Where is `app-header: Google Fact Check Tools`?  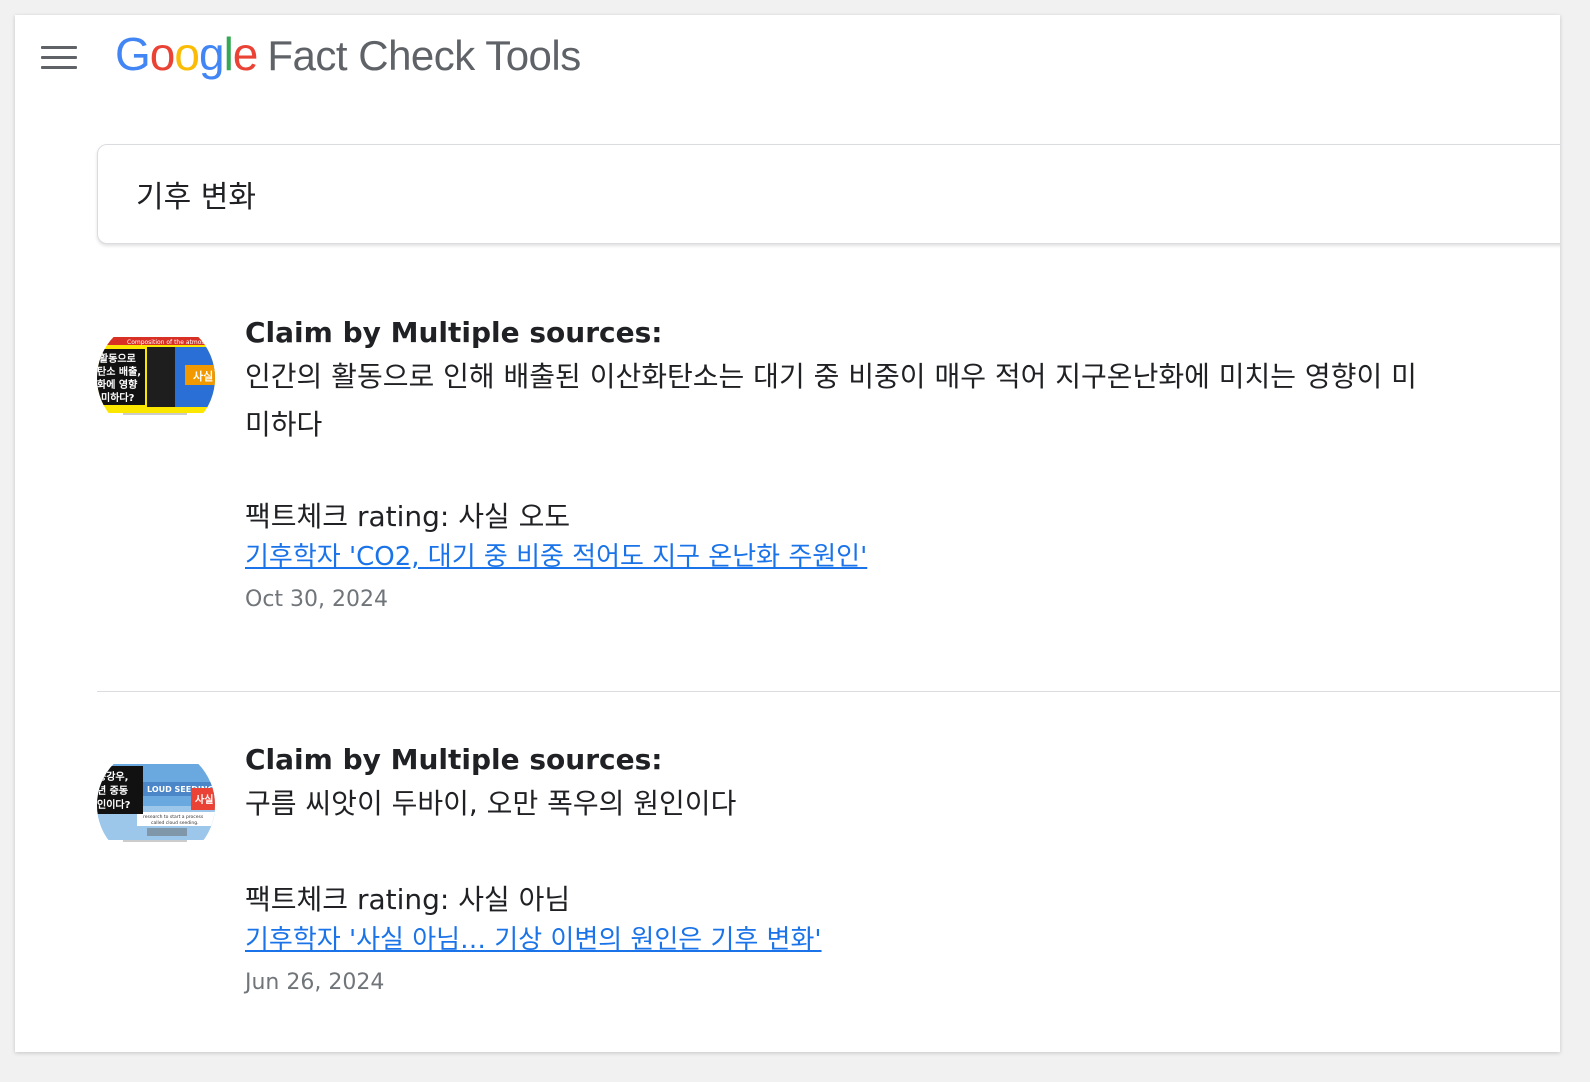
app-header: Google Fact Check Tools is located at coordinates (787, 60).